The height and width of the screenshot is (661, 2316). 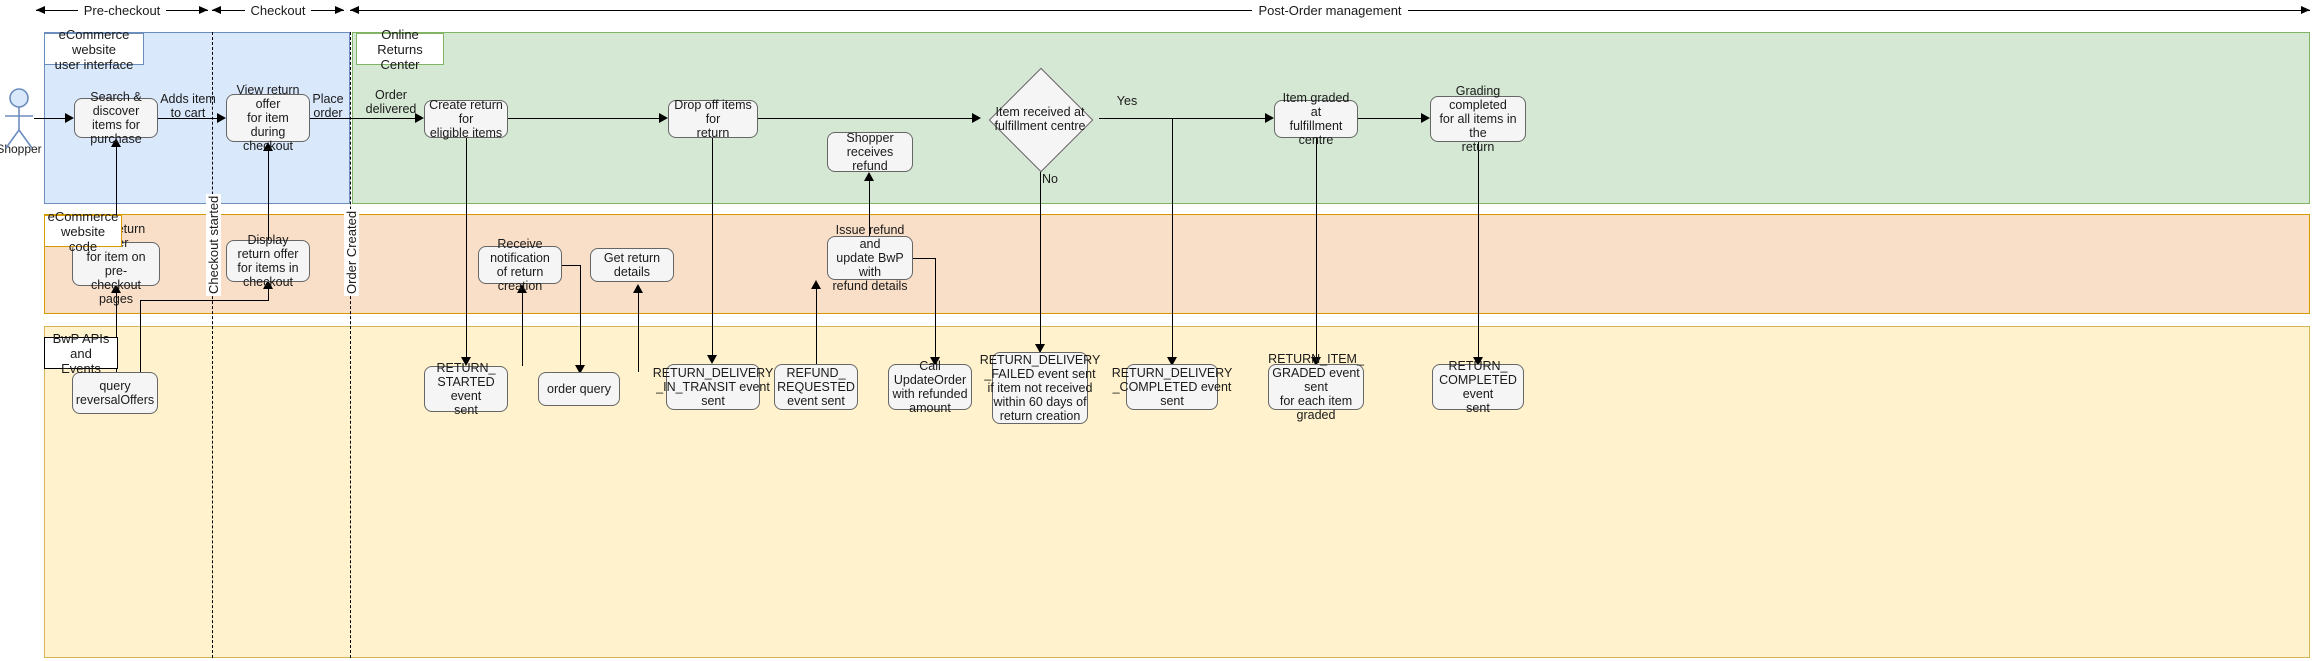 What do you see at coordinates (870, 152) in the screenshot?
I see `node-shopper-receives-refund: Shopper receives refund` at bounding box center [870, 152].